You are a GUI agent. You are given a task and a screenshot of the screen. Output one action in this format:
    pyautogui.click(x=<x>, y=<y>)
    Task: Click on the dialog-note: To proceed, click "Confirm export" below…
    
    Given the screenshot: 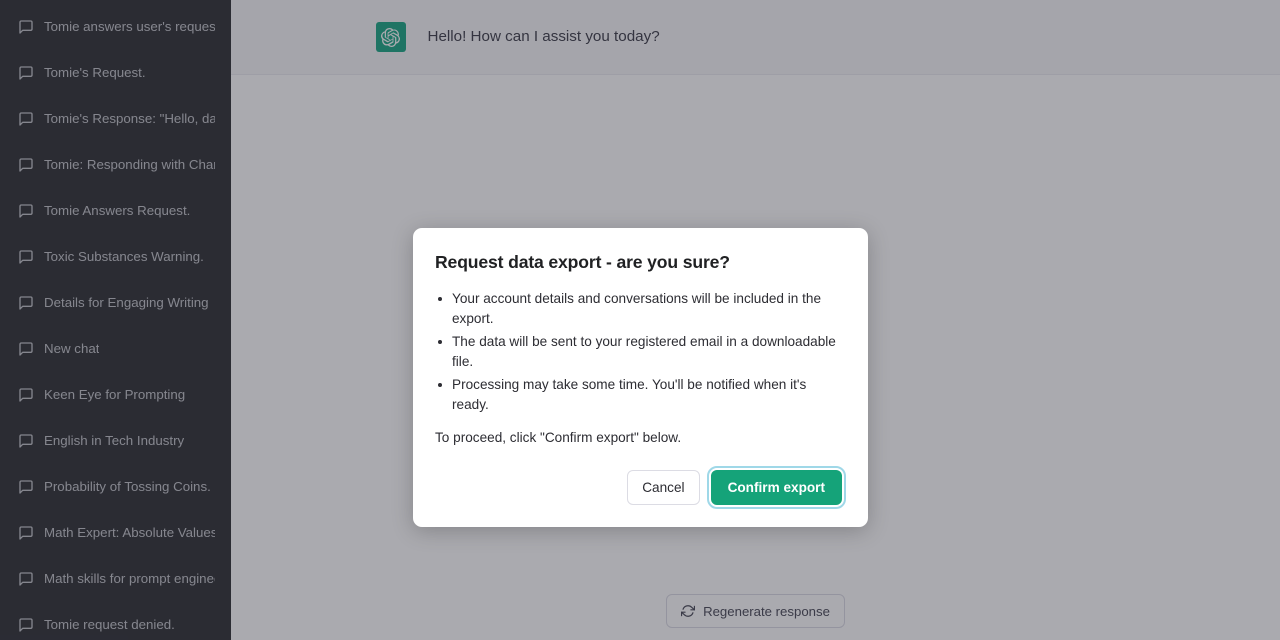 What is the action you would take?
    pyautogui.click(x=558, y=437)
    